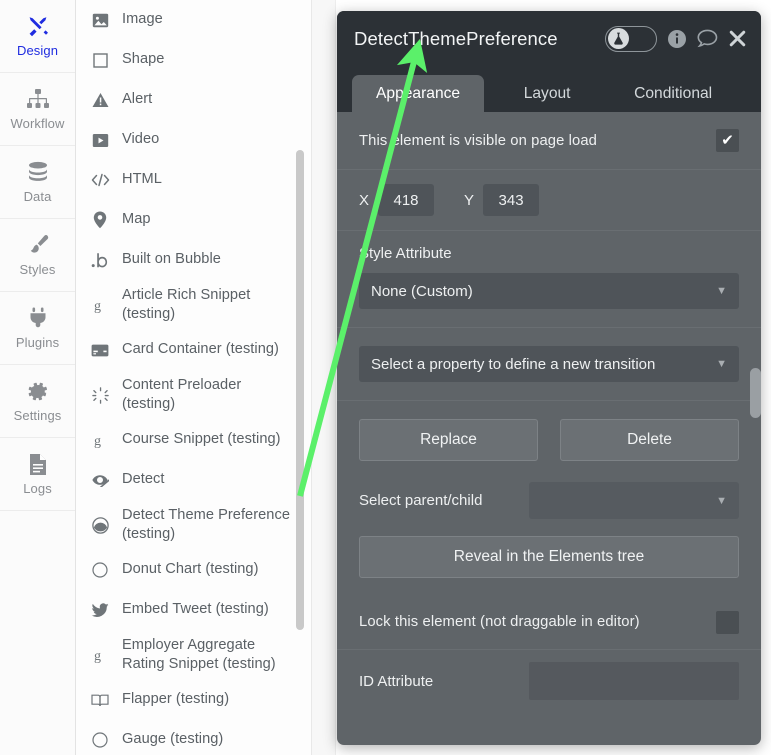  I want to click on comment-bubble-icon, so click(707, 38).